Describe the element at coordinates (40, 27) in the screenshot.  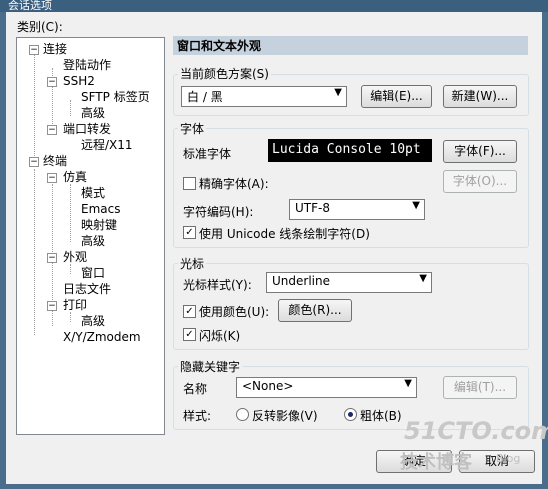
I see `category-label: 类别(C):` at that location.